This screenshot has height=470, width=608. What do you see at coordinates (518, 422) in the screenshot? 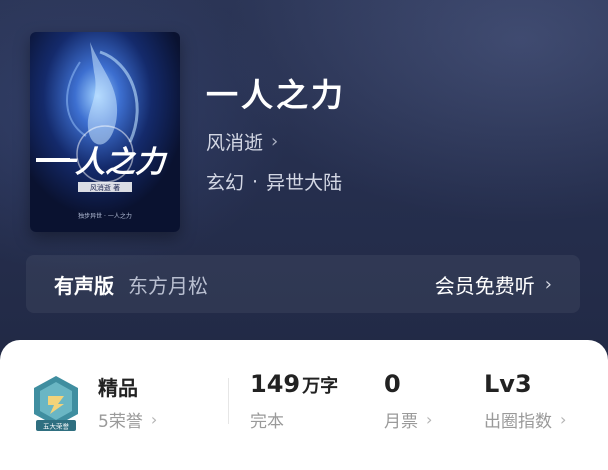
I see `influence-index-label: 出圈指数` at bounding box center [518, 422].